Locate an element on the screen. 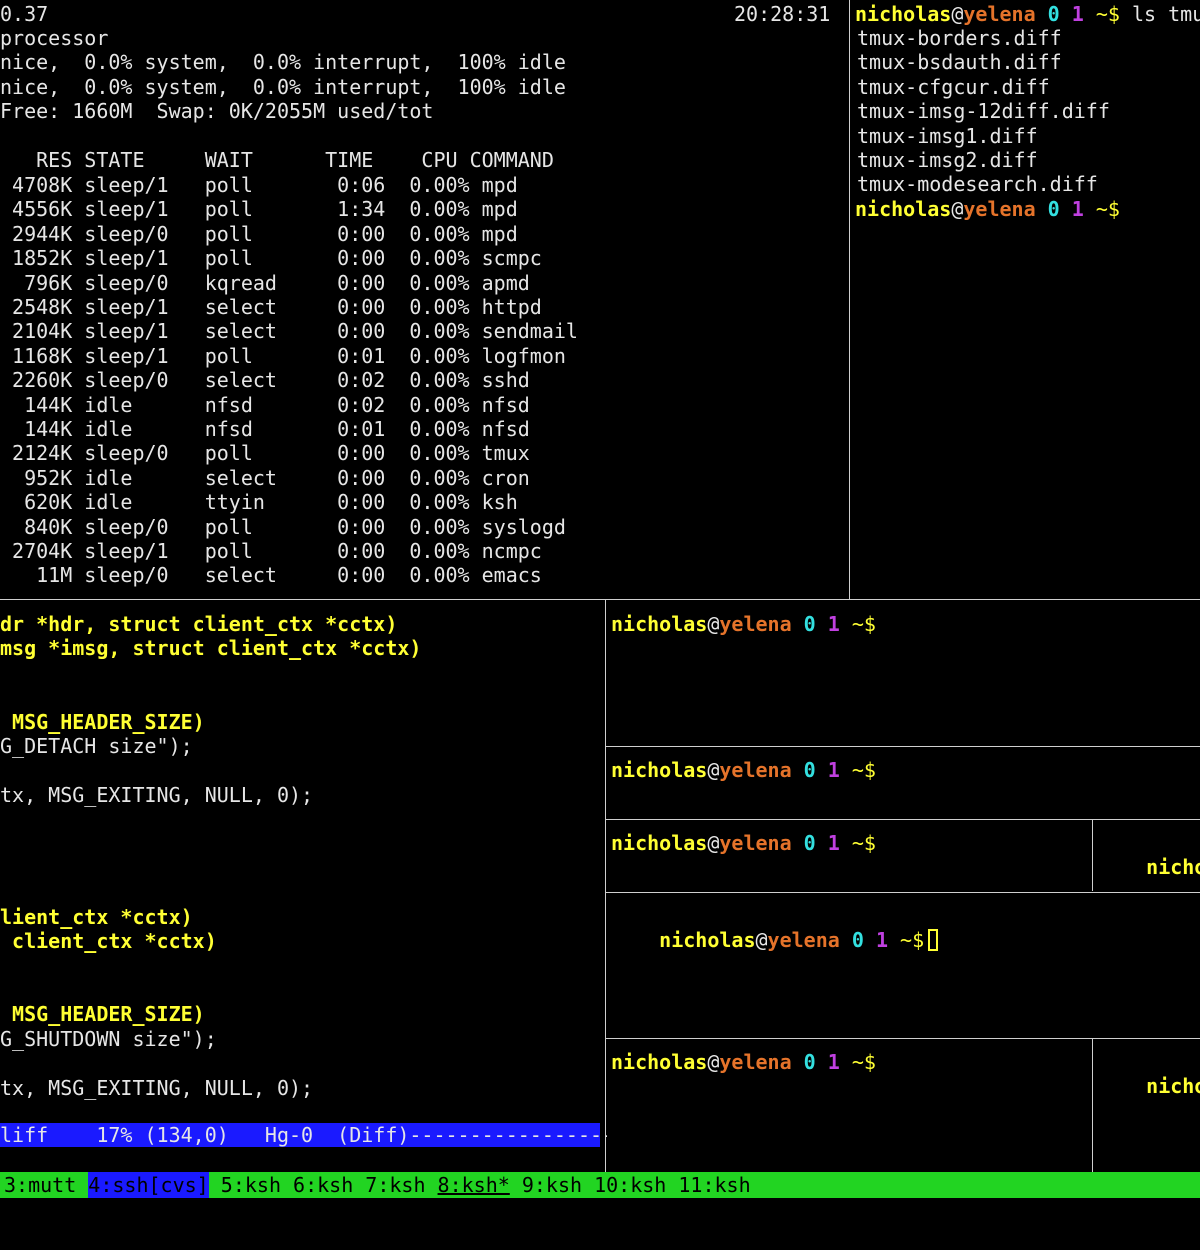  window-tab-4: 4:ssh[cvs] is located at coordinates (148, 1185).